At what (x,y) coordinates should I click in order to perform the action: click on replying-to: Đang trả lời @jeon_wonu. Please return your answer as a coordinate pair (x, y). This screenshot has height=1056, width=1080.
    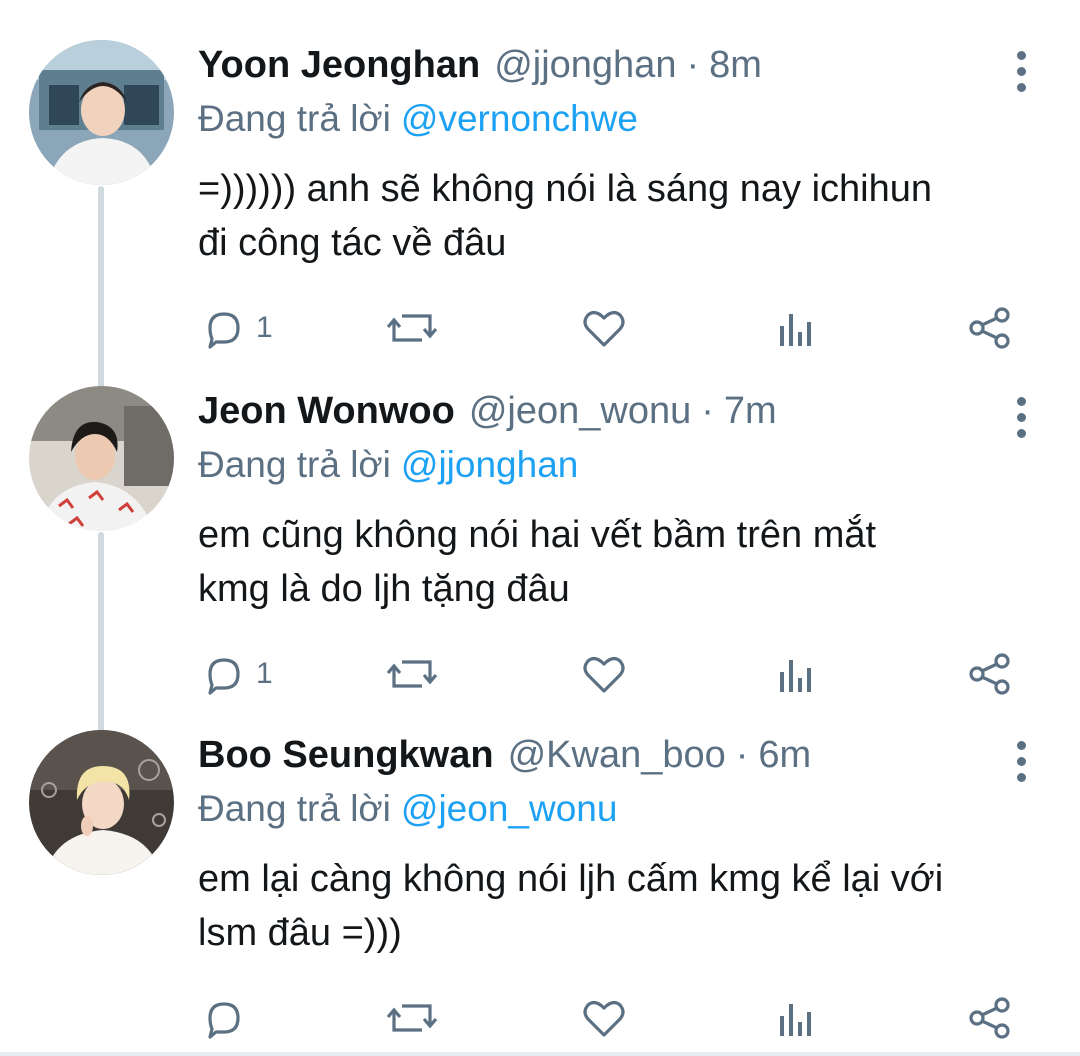
    Looking at the image, I should click on (407, 809).